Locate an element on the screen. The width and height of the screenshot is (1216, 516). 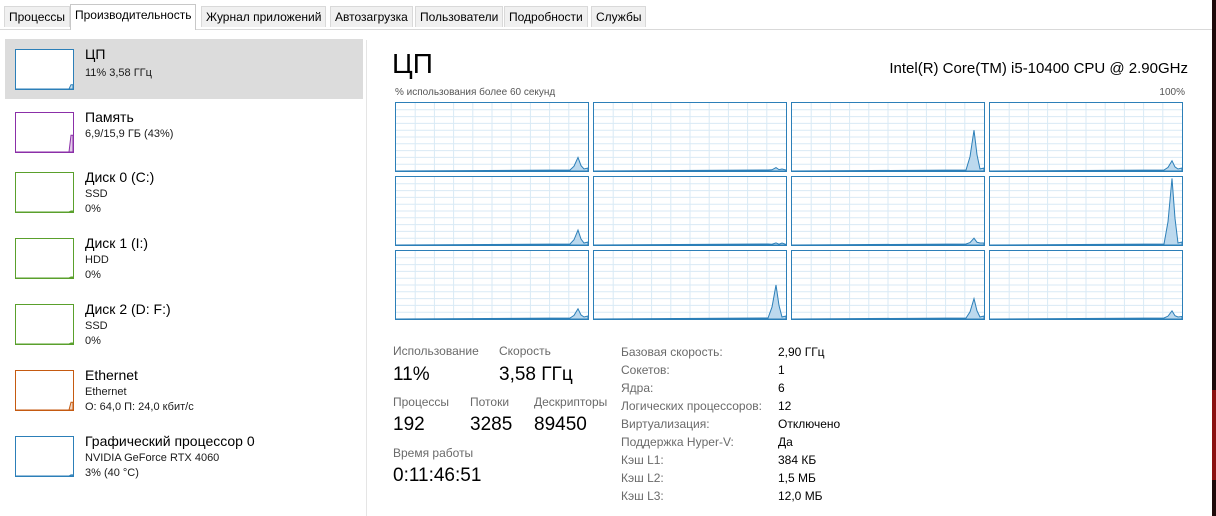
sidebar-item-disk-0: Диск 0 (C:) SSD 0% is located at coordinates (184, 192).